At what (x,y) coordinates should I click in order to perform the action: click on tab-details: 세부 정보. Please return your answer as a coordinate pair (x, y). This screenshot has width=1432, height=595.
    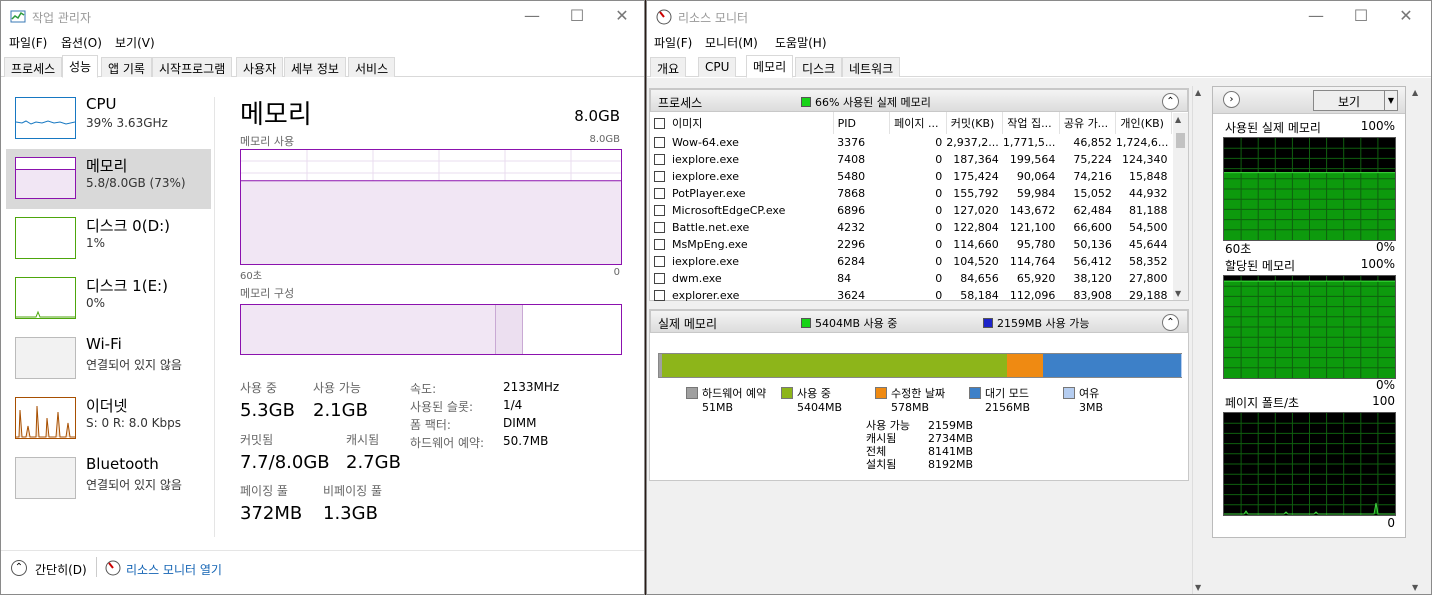
    Looking at the image, I should click on (315, 67).